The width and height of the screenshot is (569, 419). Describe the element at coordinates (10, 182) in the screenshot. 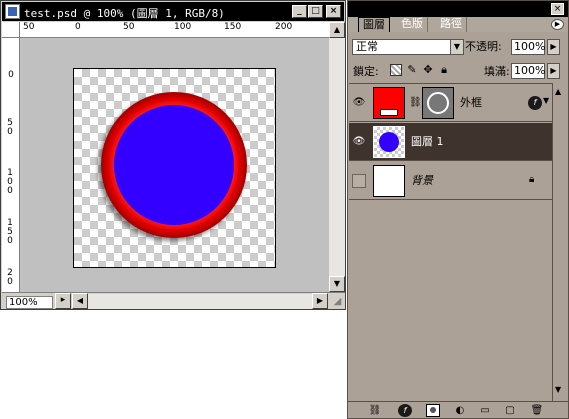

I see `ruler-label: 1 0 0` at that location.